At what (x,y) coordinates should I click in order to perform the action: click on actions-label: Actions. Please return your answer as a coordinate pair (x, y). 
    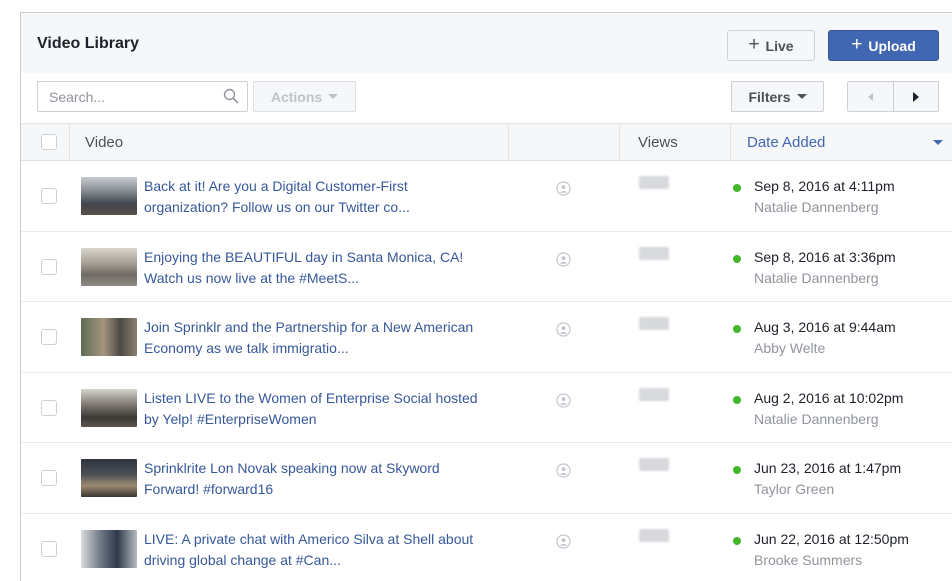
    Looking at the image, I should click on (296, 96).